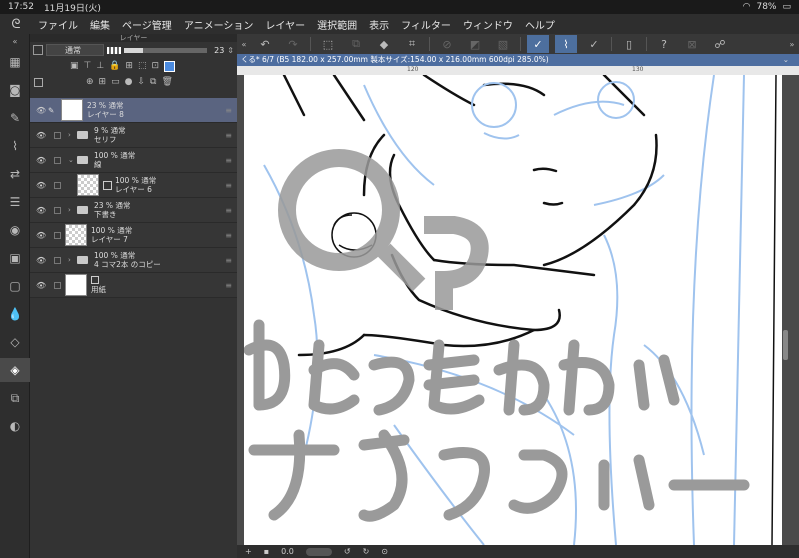 This screenshot has height=558, width=799. Describe the element at coordinates (287, 551) in the screenshot. I see `rotation-value: 0.0` at that location.